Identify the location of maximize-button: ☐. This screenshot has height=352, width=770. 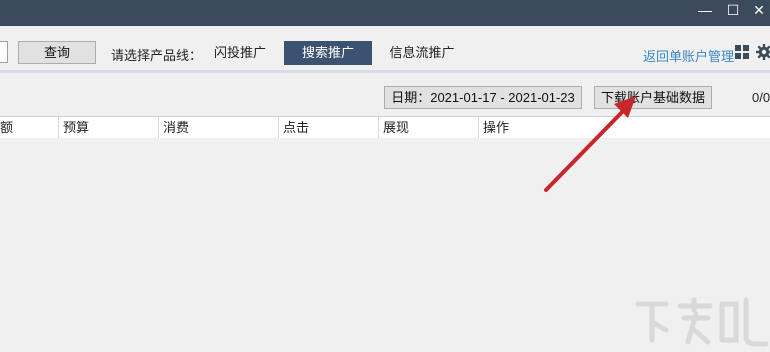
(733, 11).